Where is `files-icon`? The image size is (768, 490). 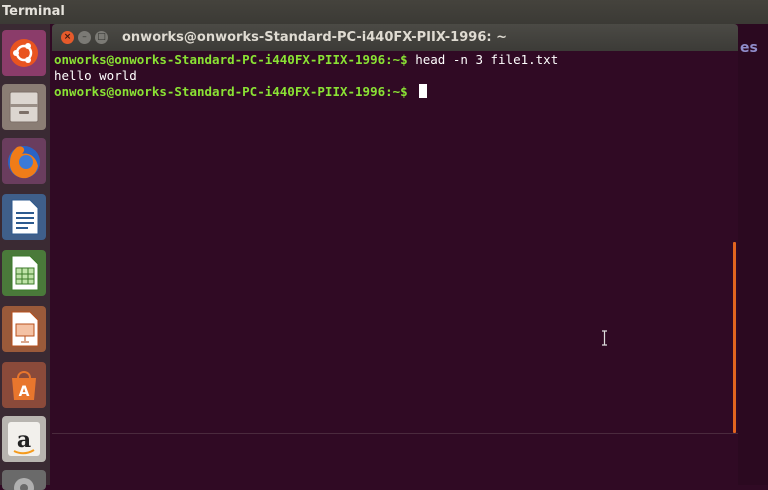 files-icon is located at coordinates (24, 107).